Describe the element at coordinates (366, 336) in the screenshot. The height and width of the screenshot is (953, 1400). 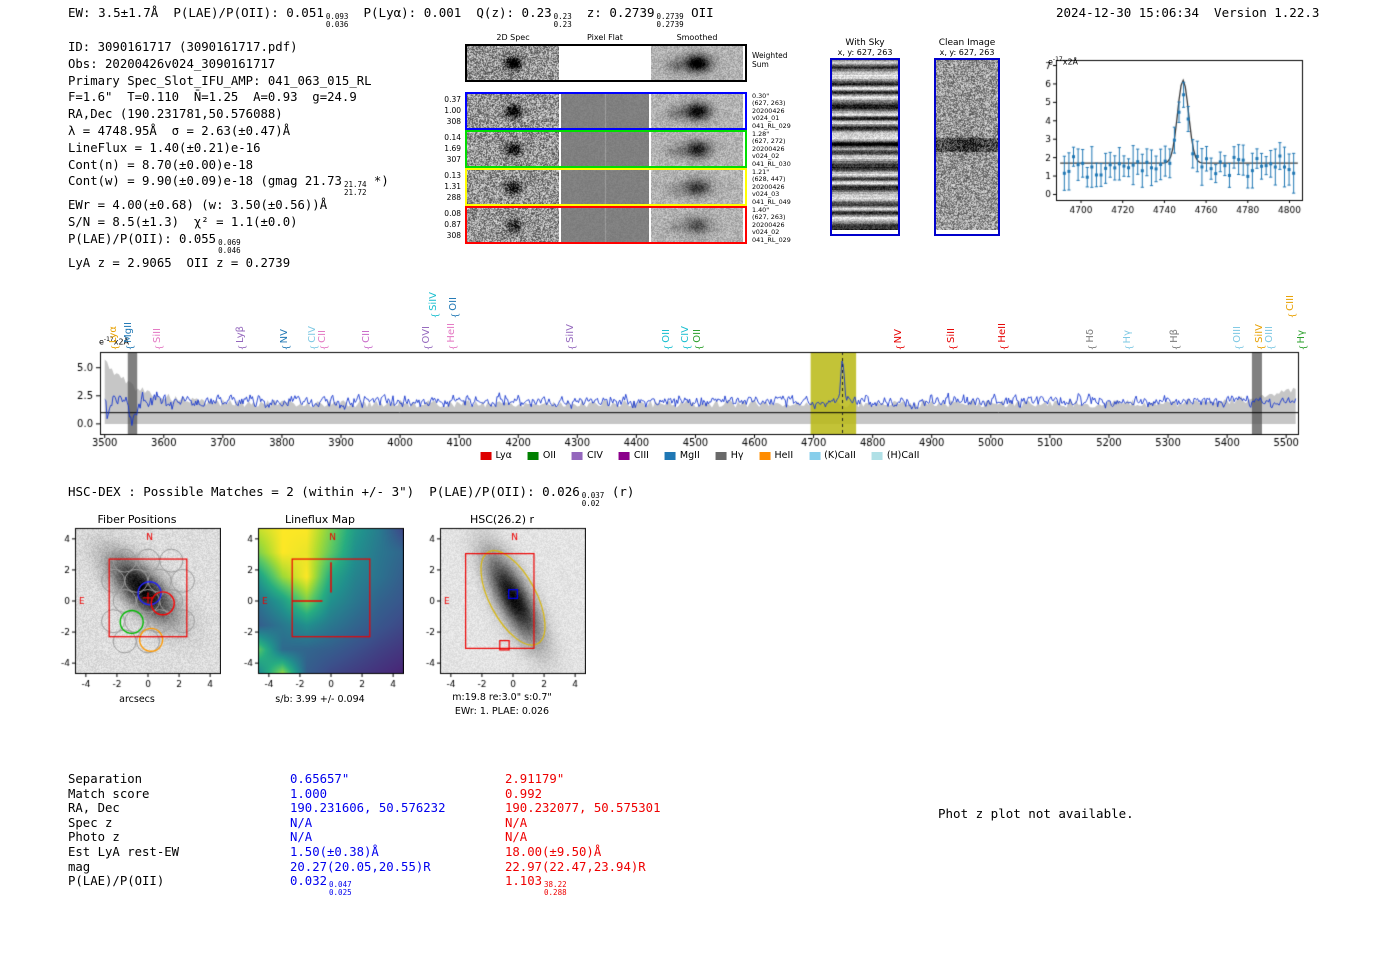
I see `line-label-text: CII` at that location.